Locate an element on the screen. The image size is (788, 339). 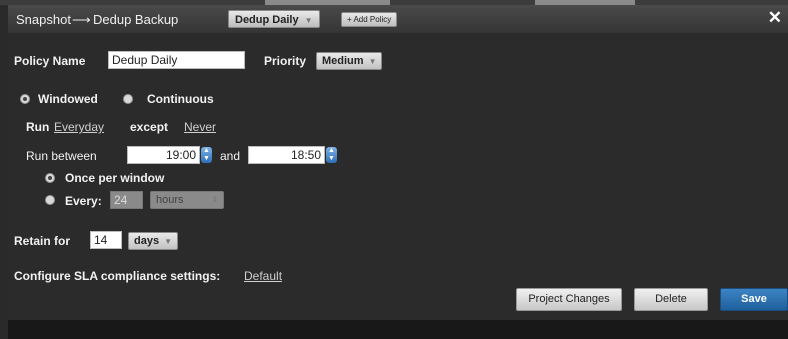
once-per-window-radio is located at coordinates (50, 178).